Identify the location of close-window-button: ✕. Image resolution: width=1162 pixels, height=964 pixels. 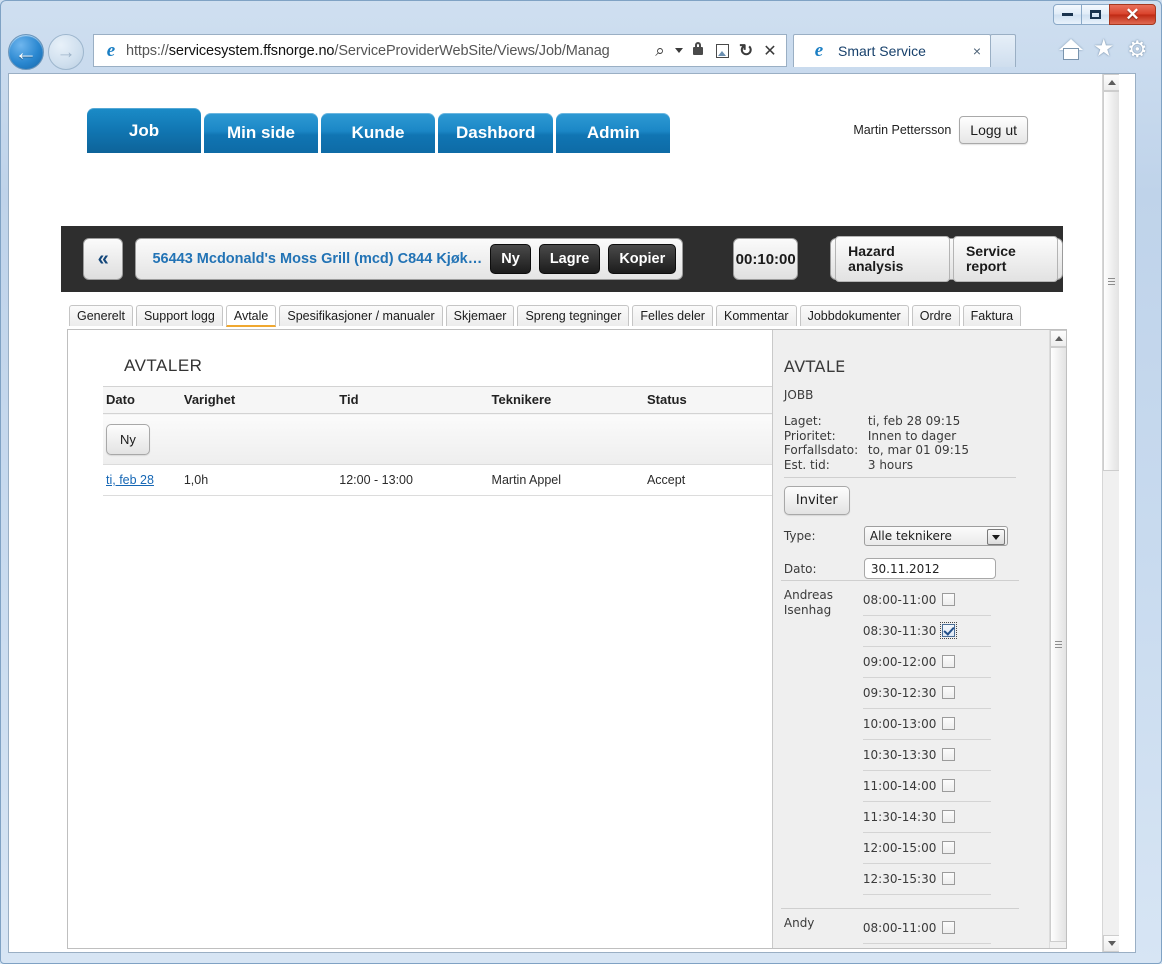
(1132, 14).